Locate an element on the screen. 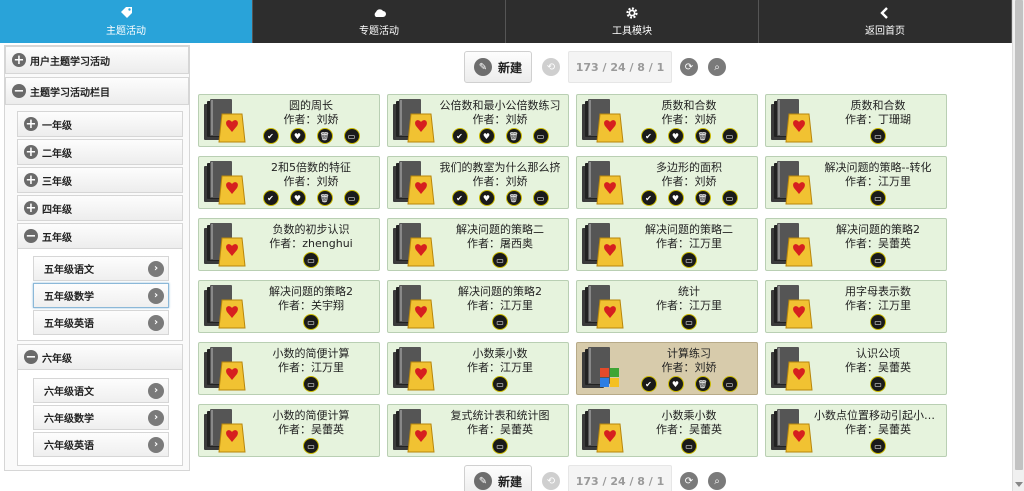 The height and width of the screenshot is (491, 1024). activity-card: 解决问题的策略2 作者：吴蕾英 ▭ is located at coordinates (856, 244).